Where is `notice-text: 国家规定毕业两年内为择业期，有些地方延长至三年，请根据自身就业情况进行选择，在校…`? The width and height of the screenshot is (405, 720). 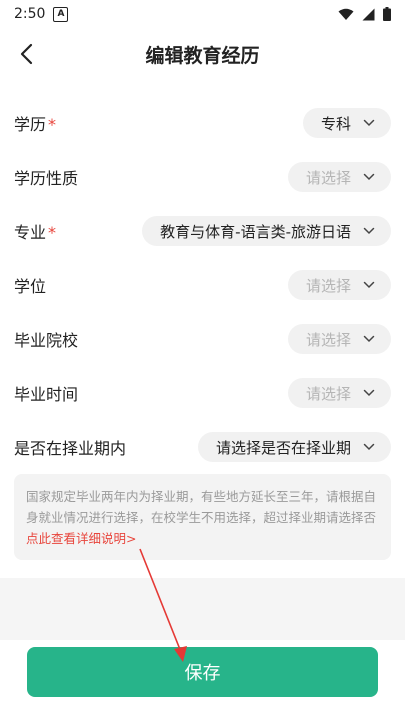
notice-text: 国家规定毕业两年内为择业期，有些地方延长至三年，请根据自身就业情况进行选择，在校… is located at coordinates (201, 507).